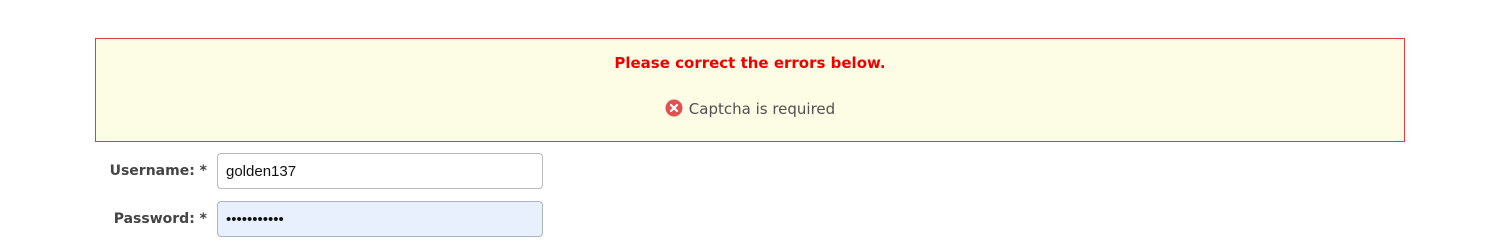 This screenshot has height=250, width=1509. I want to click on password-row: Password: *, so click(300, 219).